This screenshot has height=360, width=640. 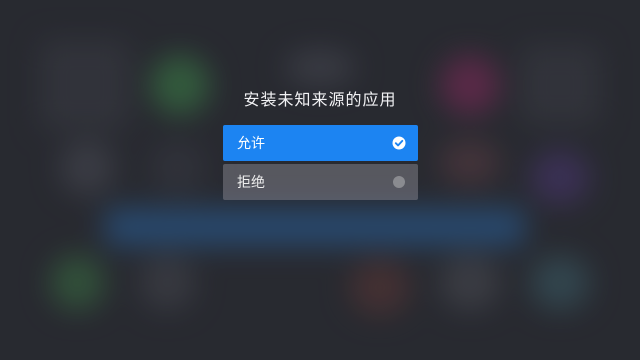 I want to click on radio-unselected-icon, so click(x=399, y=182).